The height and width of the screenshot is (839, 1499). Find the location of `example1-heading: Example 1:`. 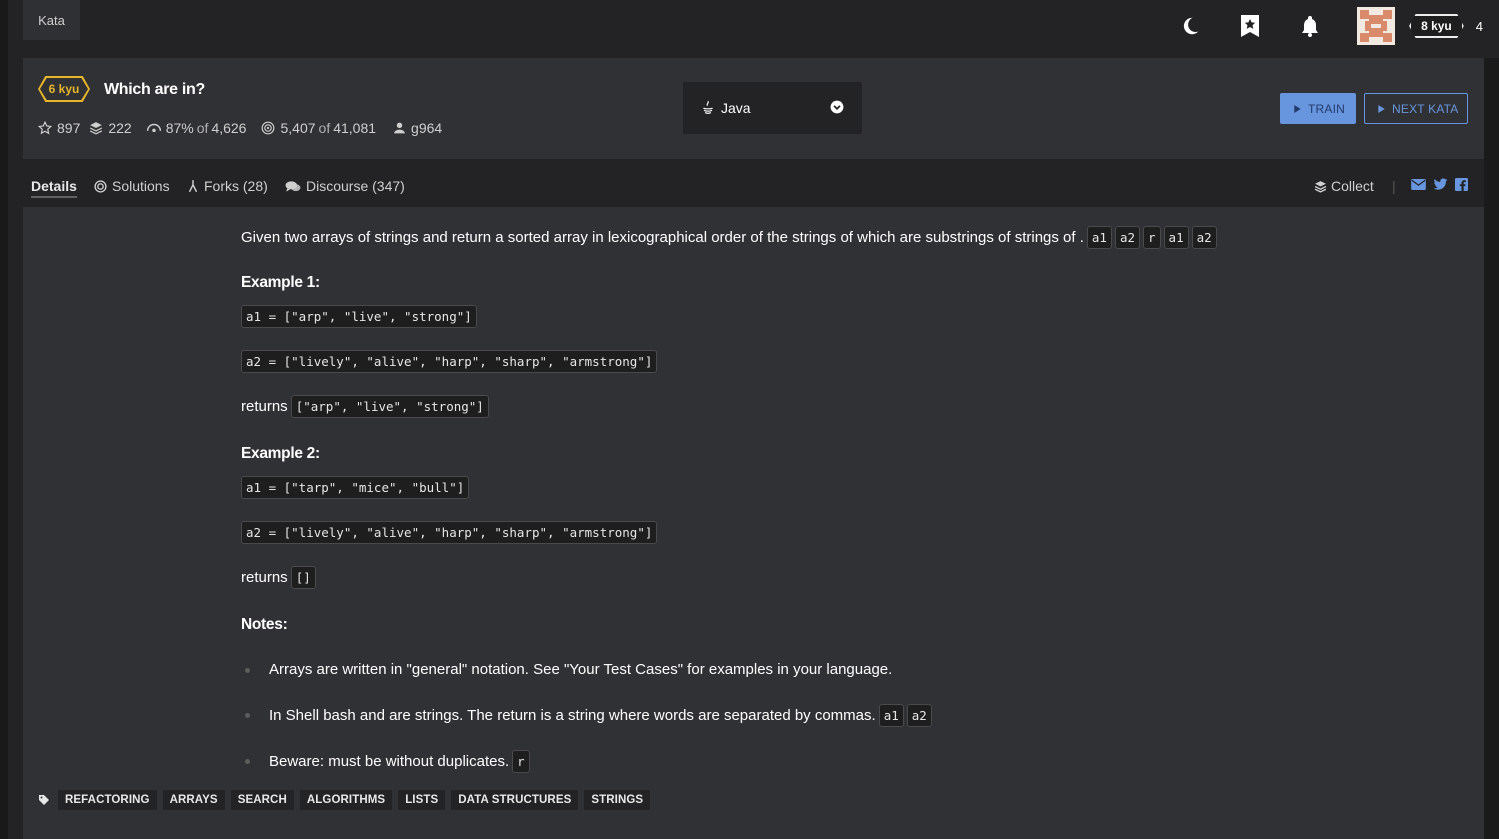

example1-heading: Example 1: is located at coordinates (280, 282).